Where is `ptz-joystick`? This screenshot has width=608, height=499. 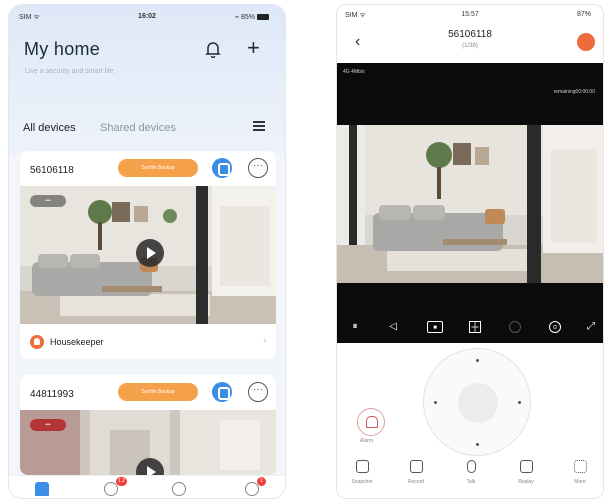 ptz-joystick is located at coordinates (477, 402).